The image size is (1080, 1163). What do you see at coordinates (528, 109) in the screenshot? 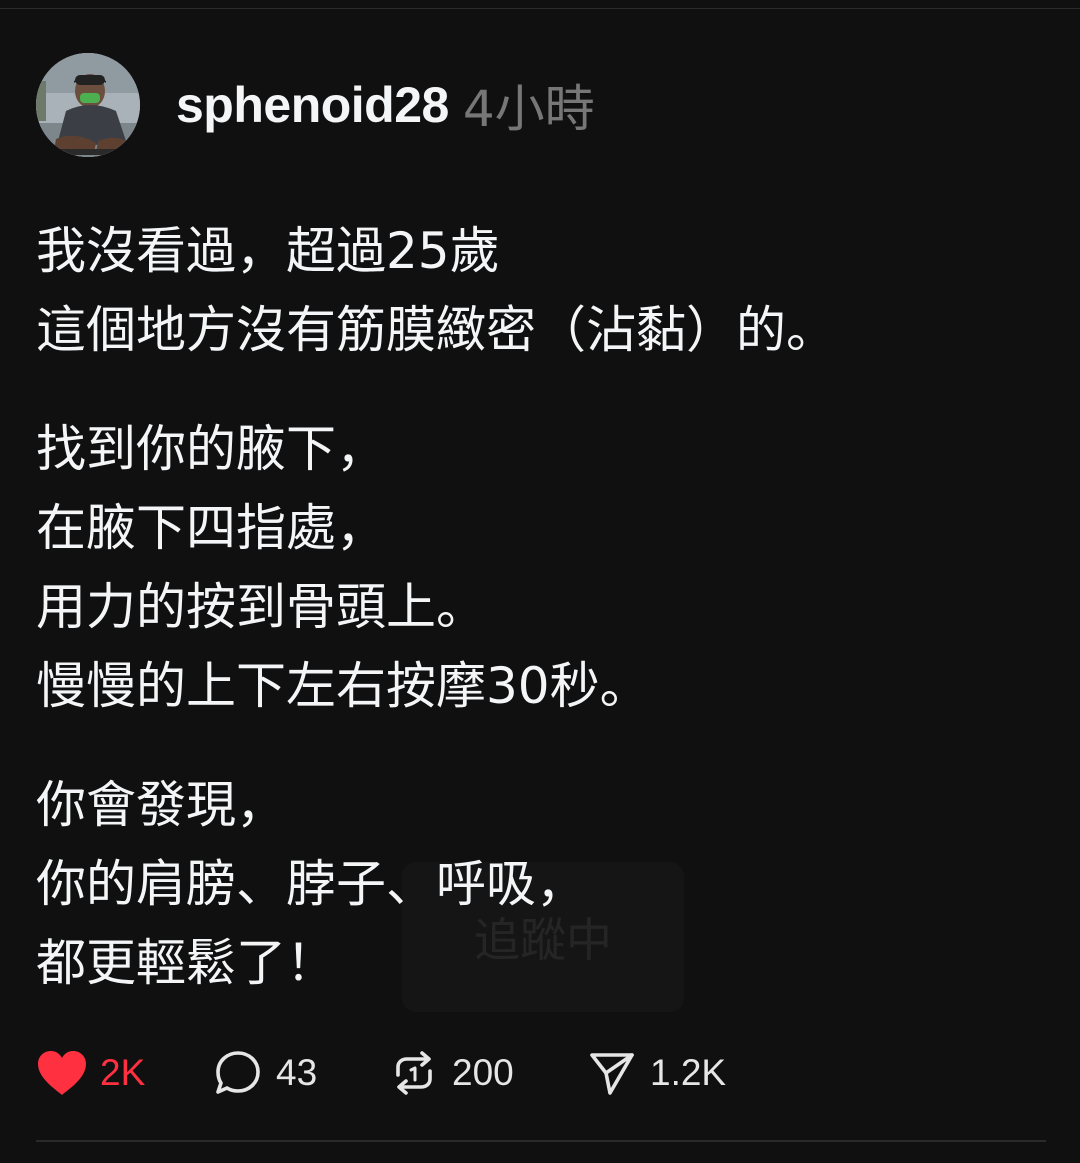
I see `post-timestamp: 4小時` at bounding box center [528, 109].